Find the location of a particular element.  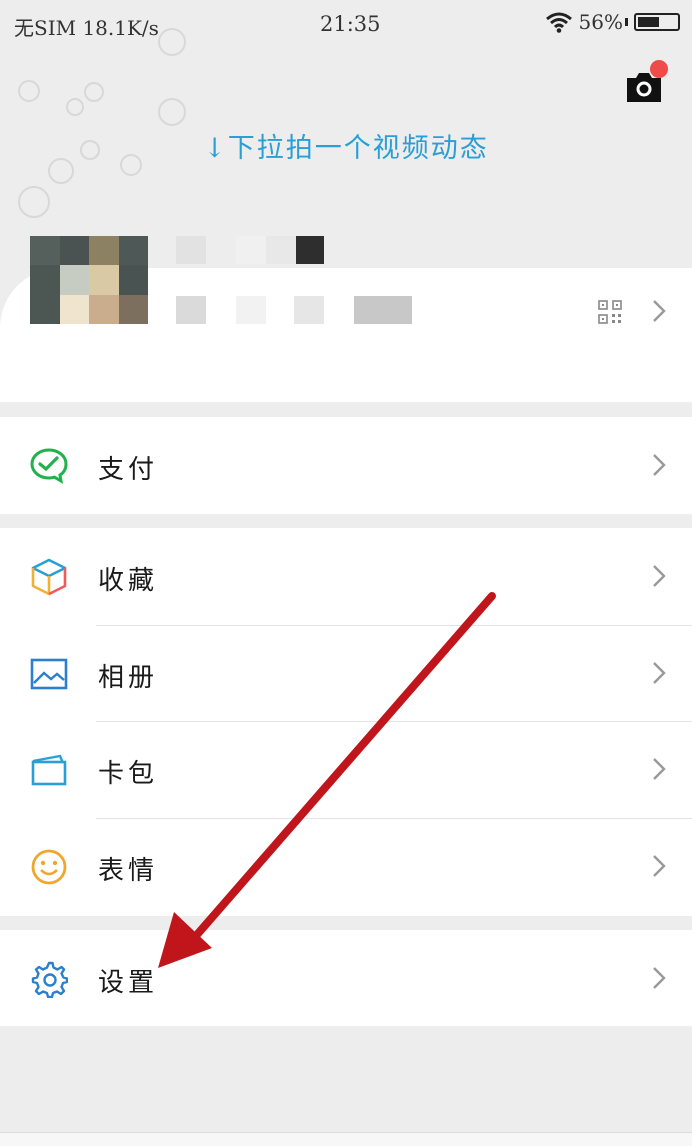

gear-icon is located at coordinates (49, 979).